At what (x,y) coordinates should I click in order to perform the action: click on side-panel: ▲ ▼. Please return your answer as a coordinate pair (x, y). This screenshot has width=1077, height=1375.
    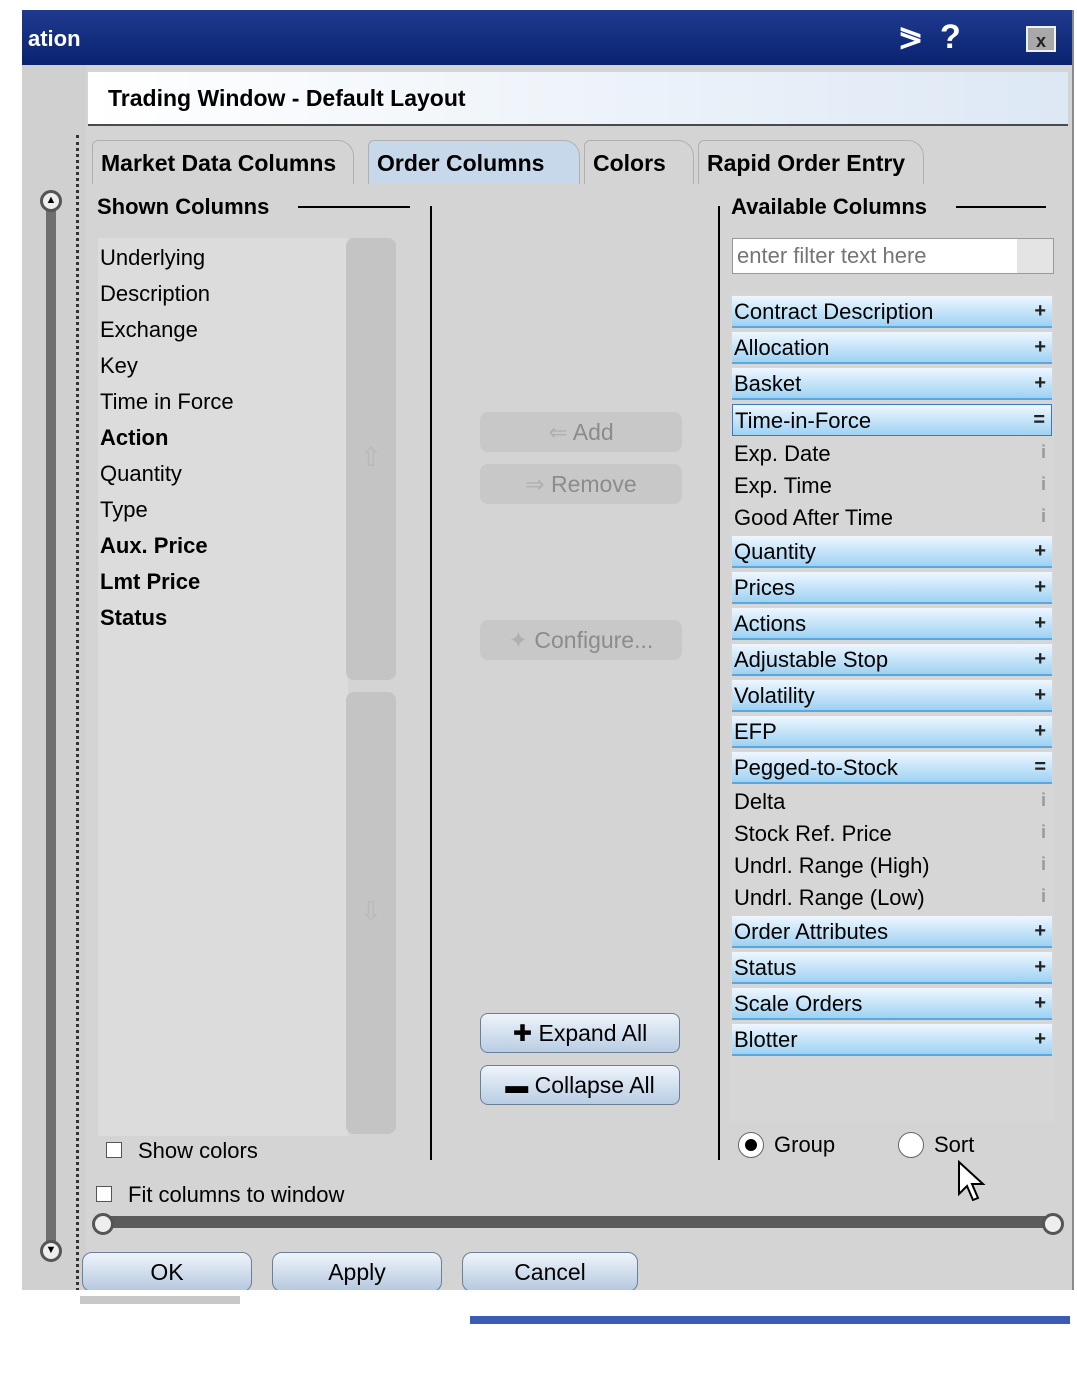
    Looking at the image, I should click on (54, 687).